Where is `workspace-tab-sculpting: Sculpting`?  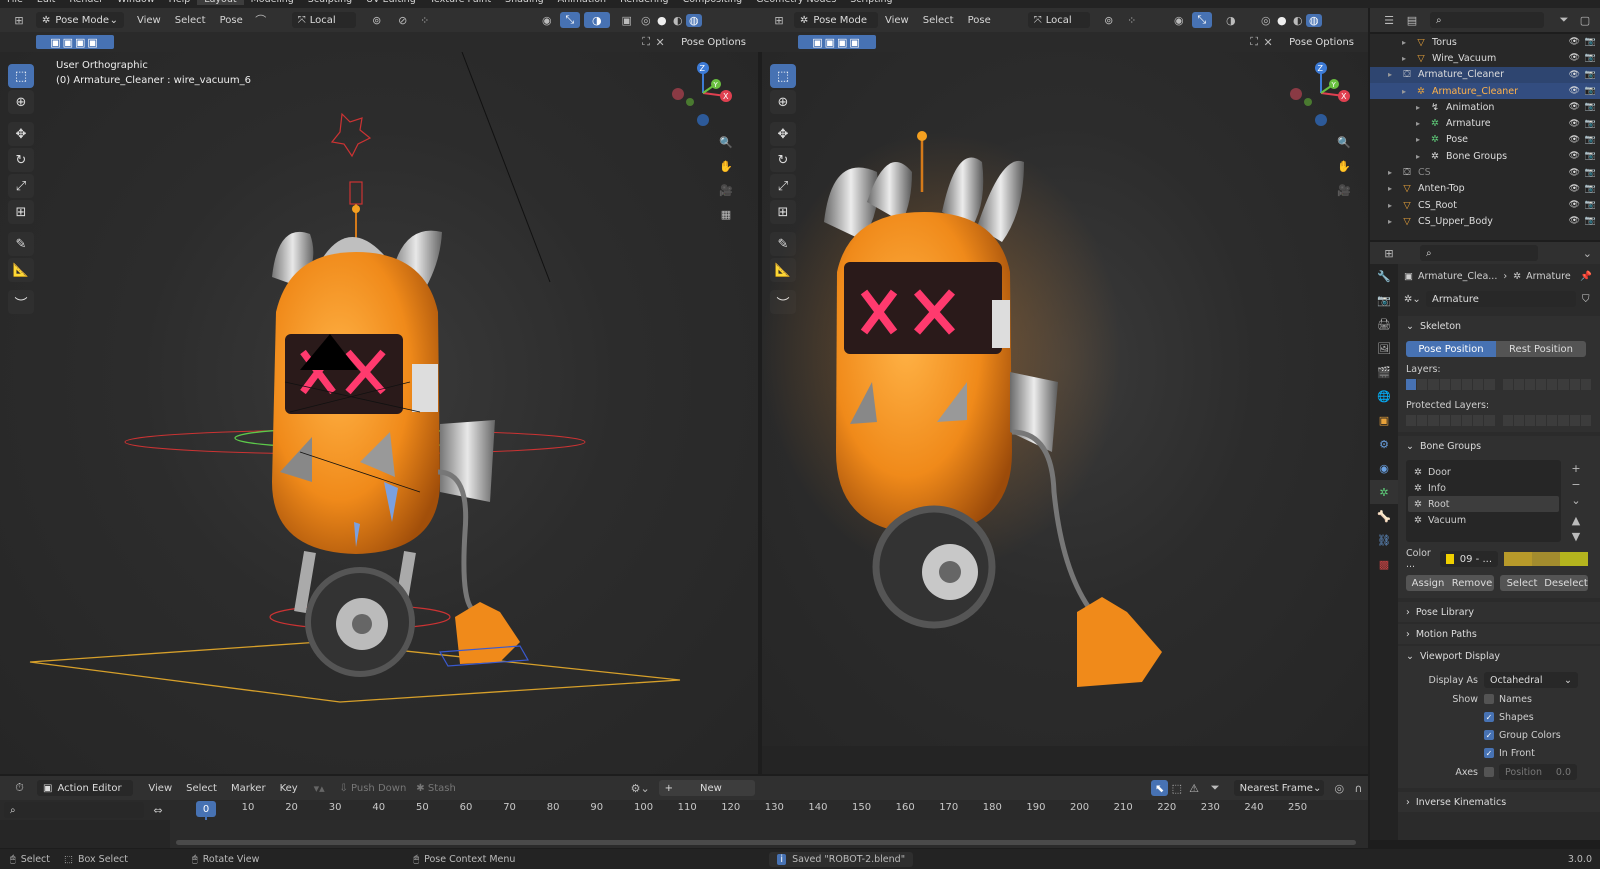
workspace-tab-sculpting: Sculpting is located at coordinates (330, 2).